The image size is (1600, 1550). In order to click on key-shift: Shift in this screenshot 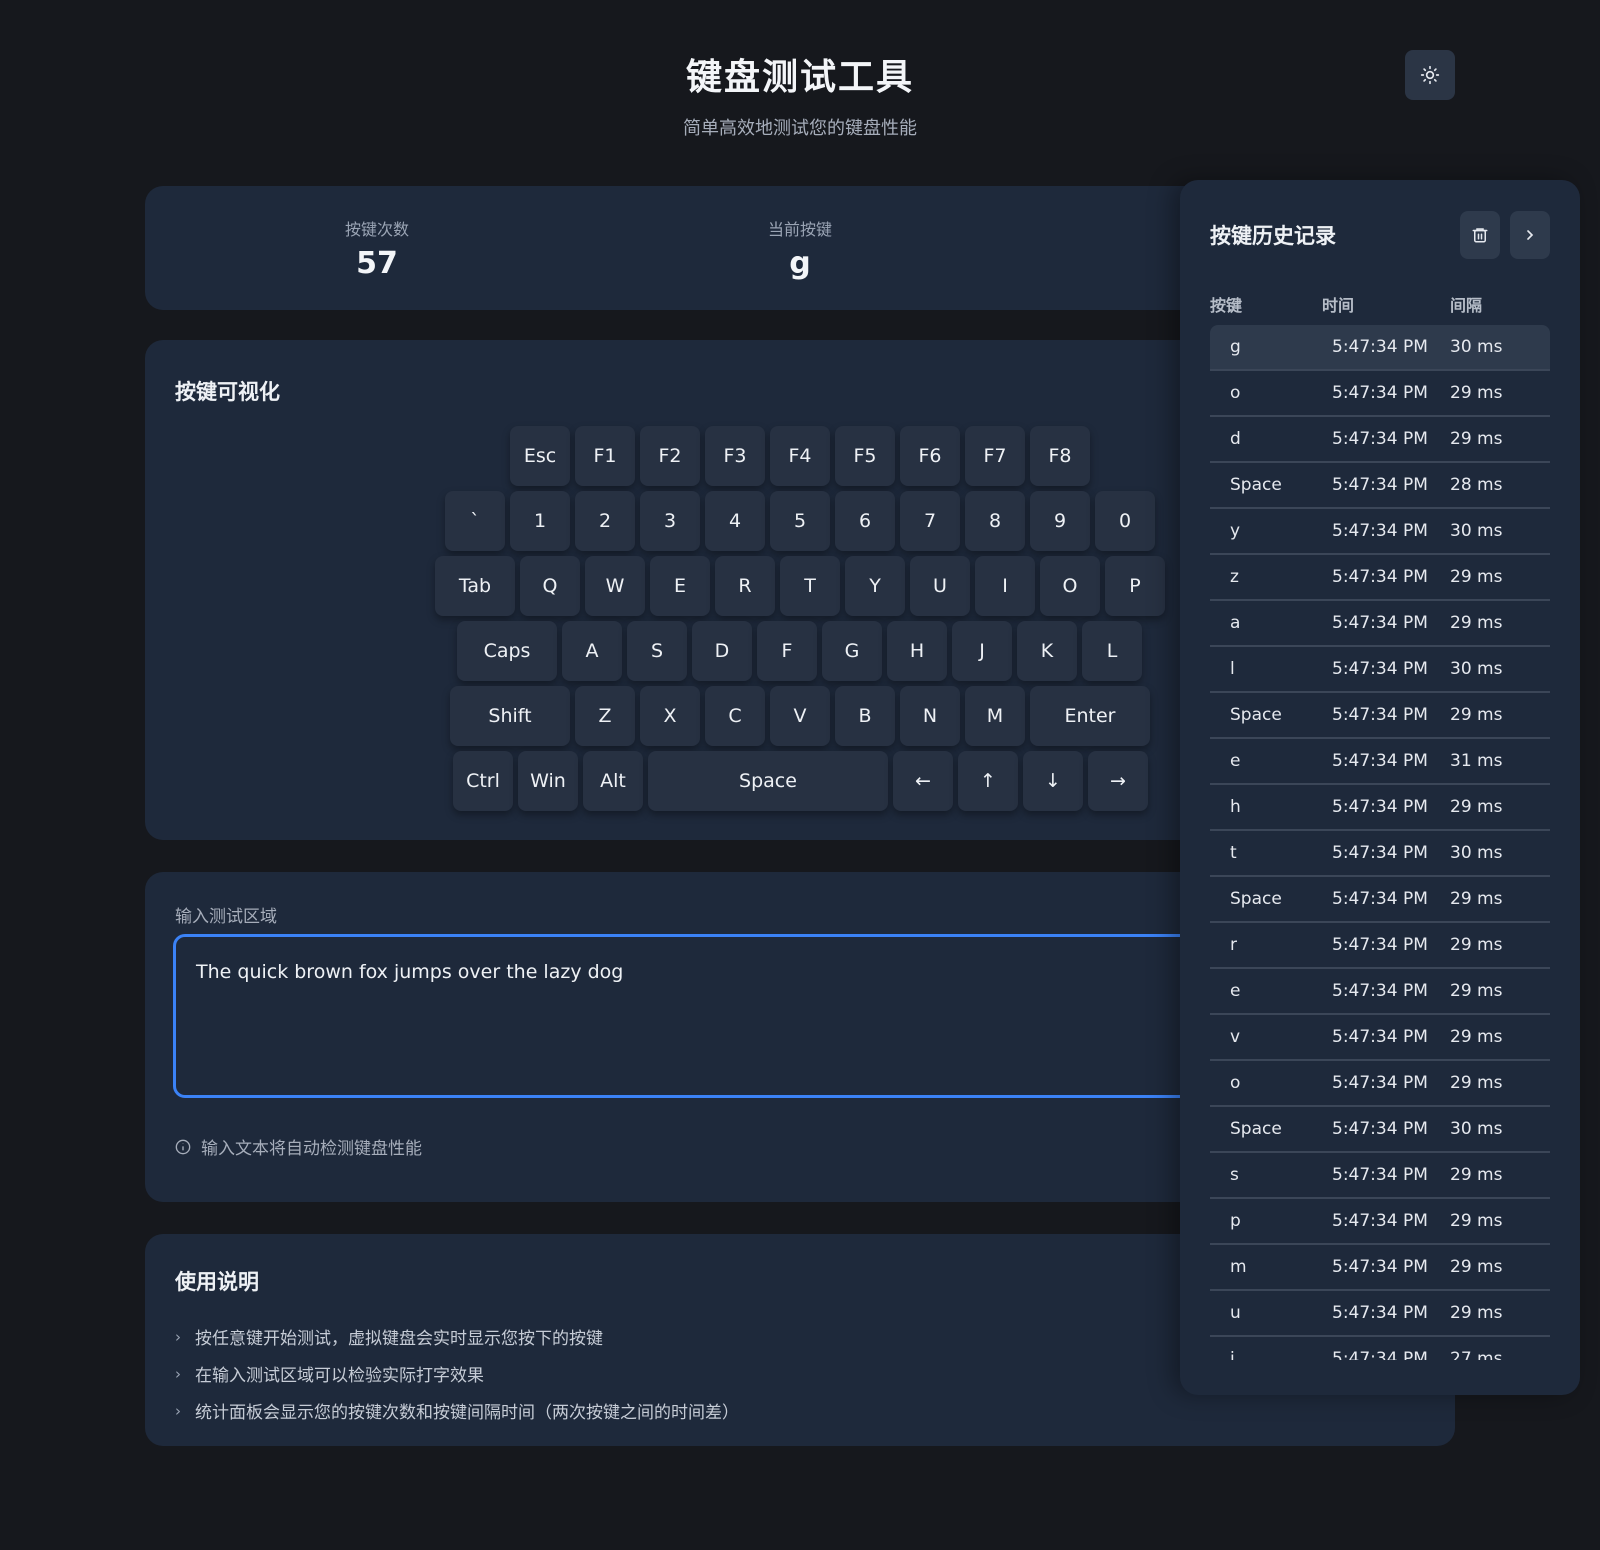, I will do `click(510, 716)`.